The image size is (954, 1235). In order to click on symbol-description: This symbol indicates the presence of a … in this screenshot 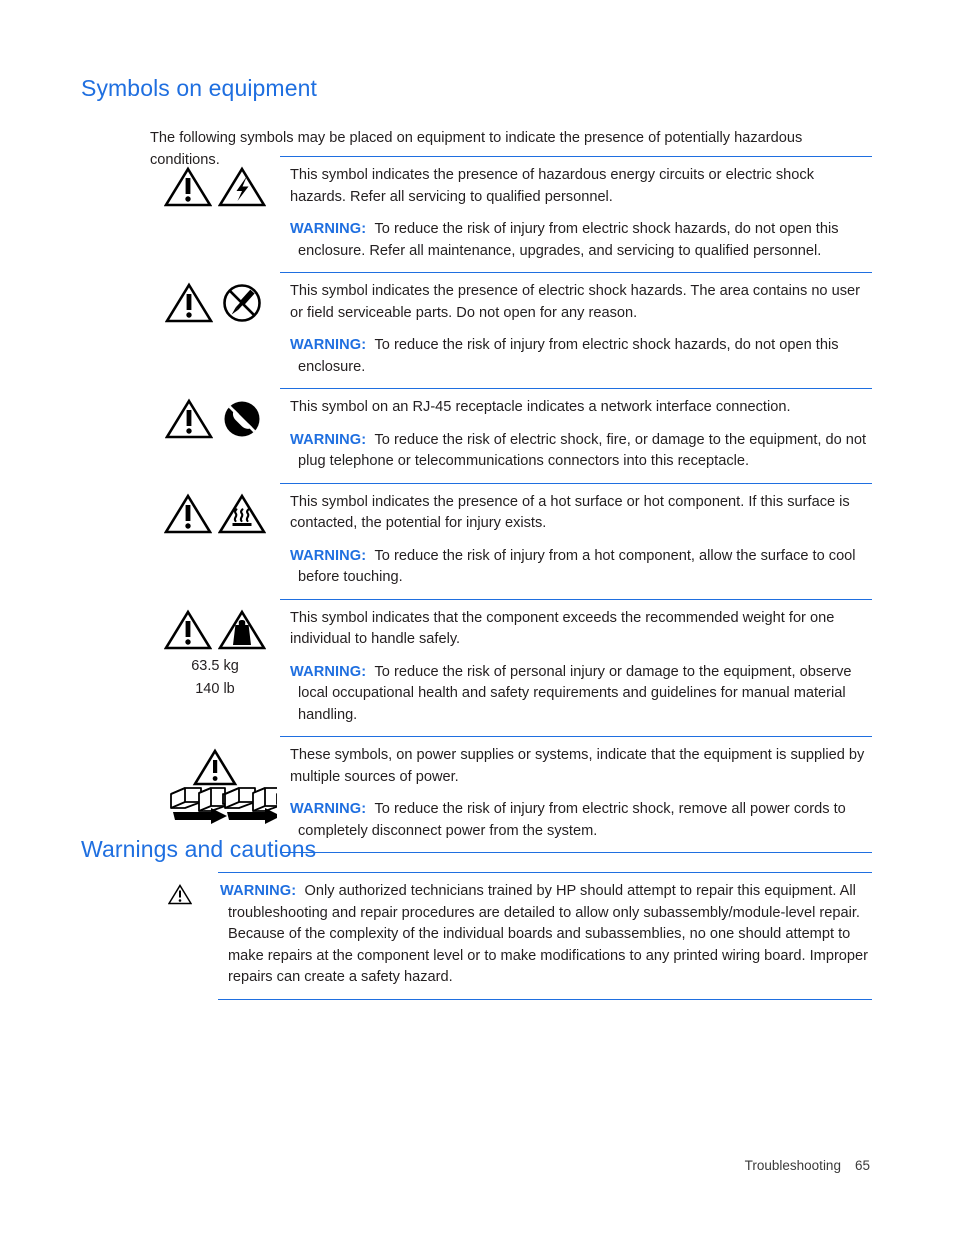, I will do `click(570, 512)`.